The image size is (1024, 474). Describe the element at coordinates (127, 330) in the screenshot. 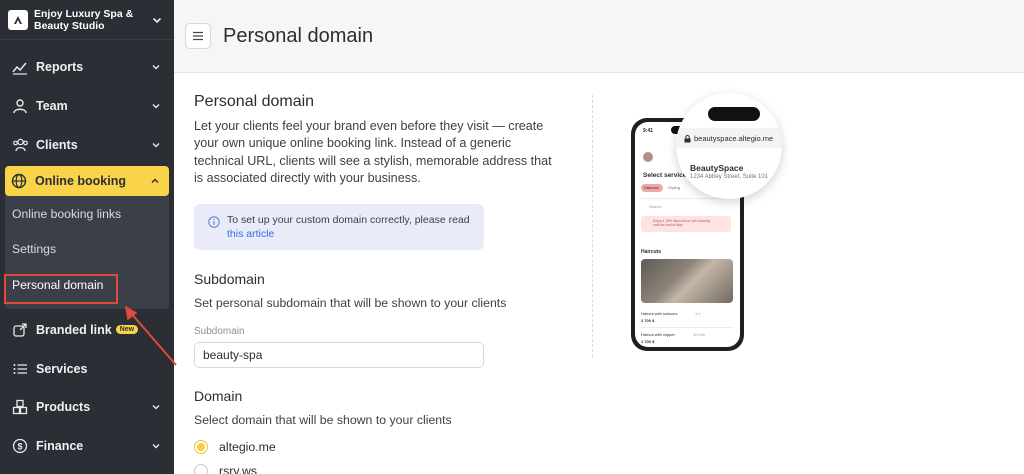

I see `new-badge: New` at that location.